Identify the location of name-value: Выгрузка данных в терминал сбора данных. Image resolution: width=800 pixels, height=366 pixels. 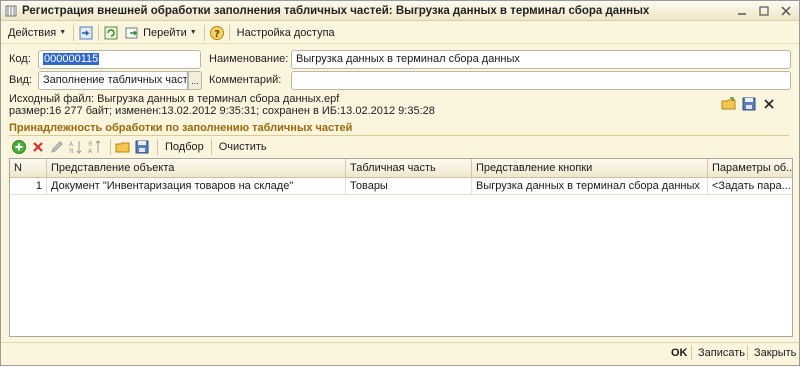
(408, 59).